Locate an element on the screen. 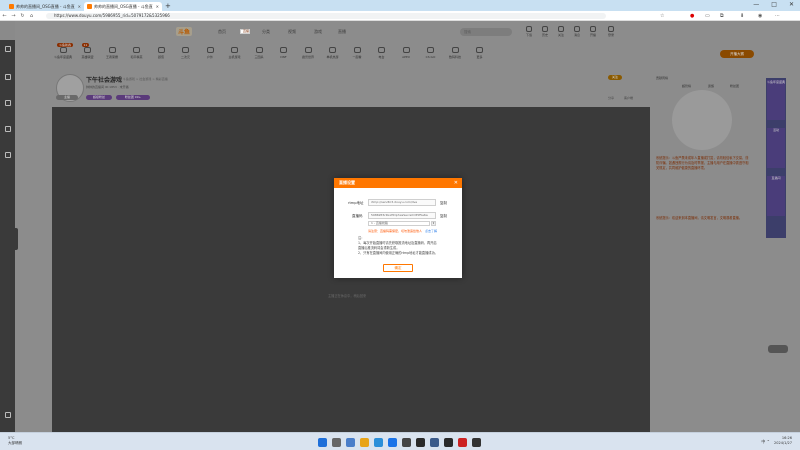  collections-icon: ⧉ is located at coordinates (722, 16).